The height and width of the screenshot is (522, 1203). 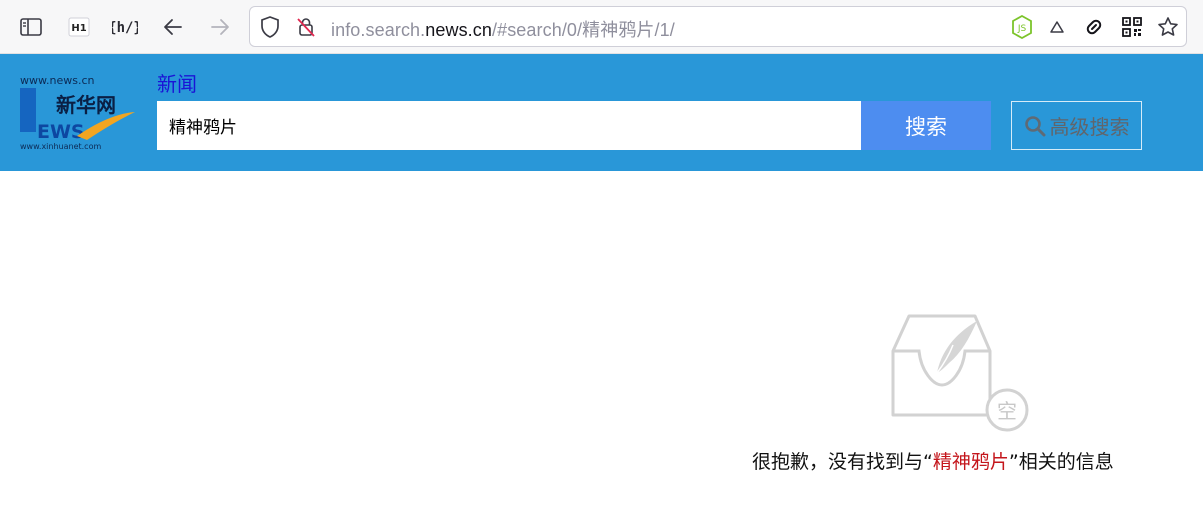 What do you see at coordinates (928, 462) in the screenshot?
I see `quote-open: “` at bounding box center [928, 462].